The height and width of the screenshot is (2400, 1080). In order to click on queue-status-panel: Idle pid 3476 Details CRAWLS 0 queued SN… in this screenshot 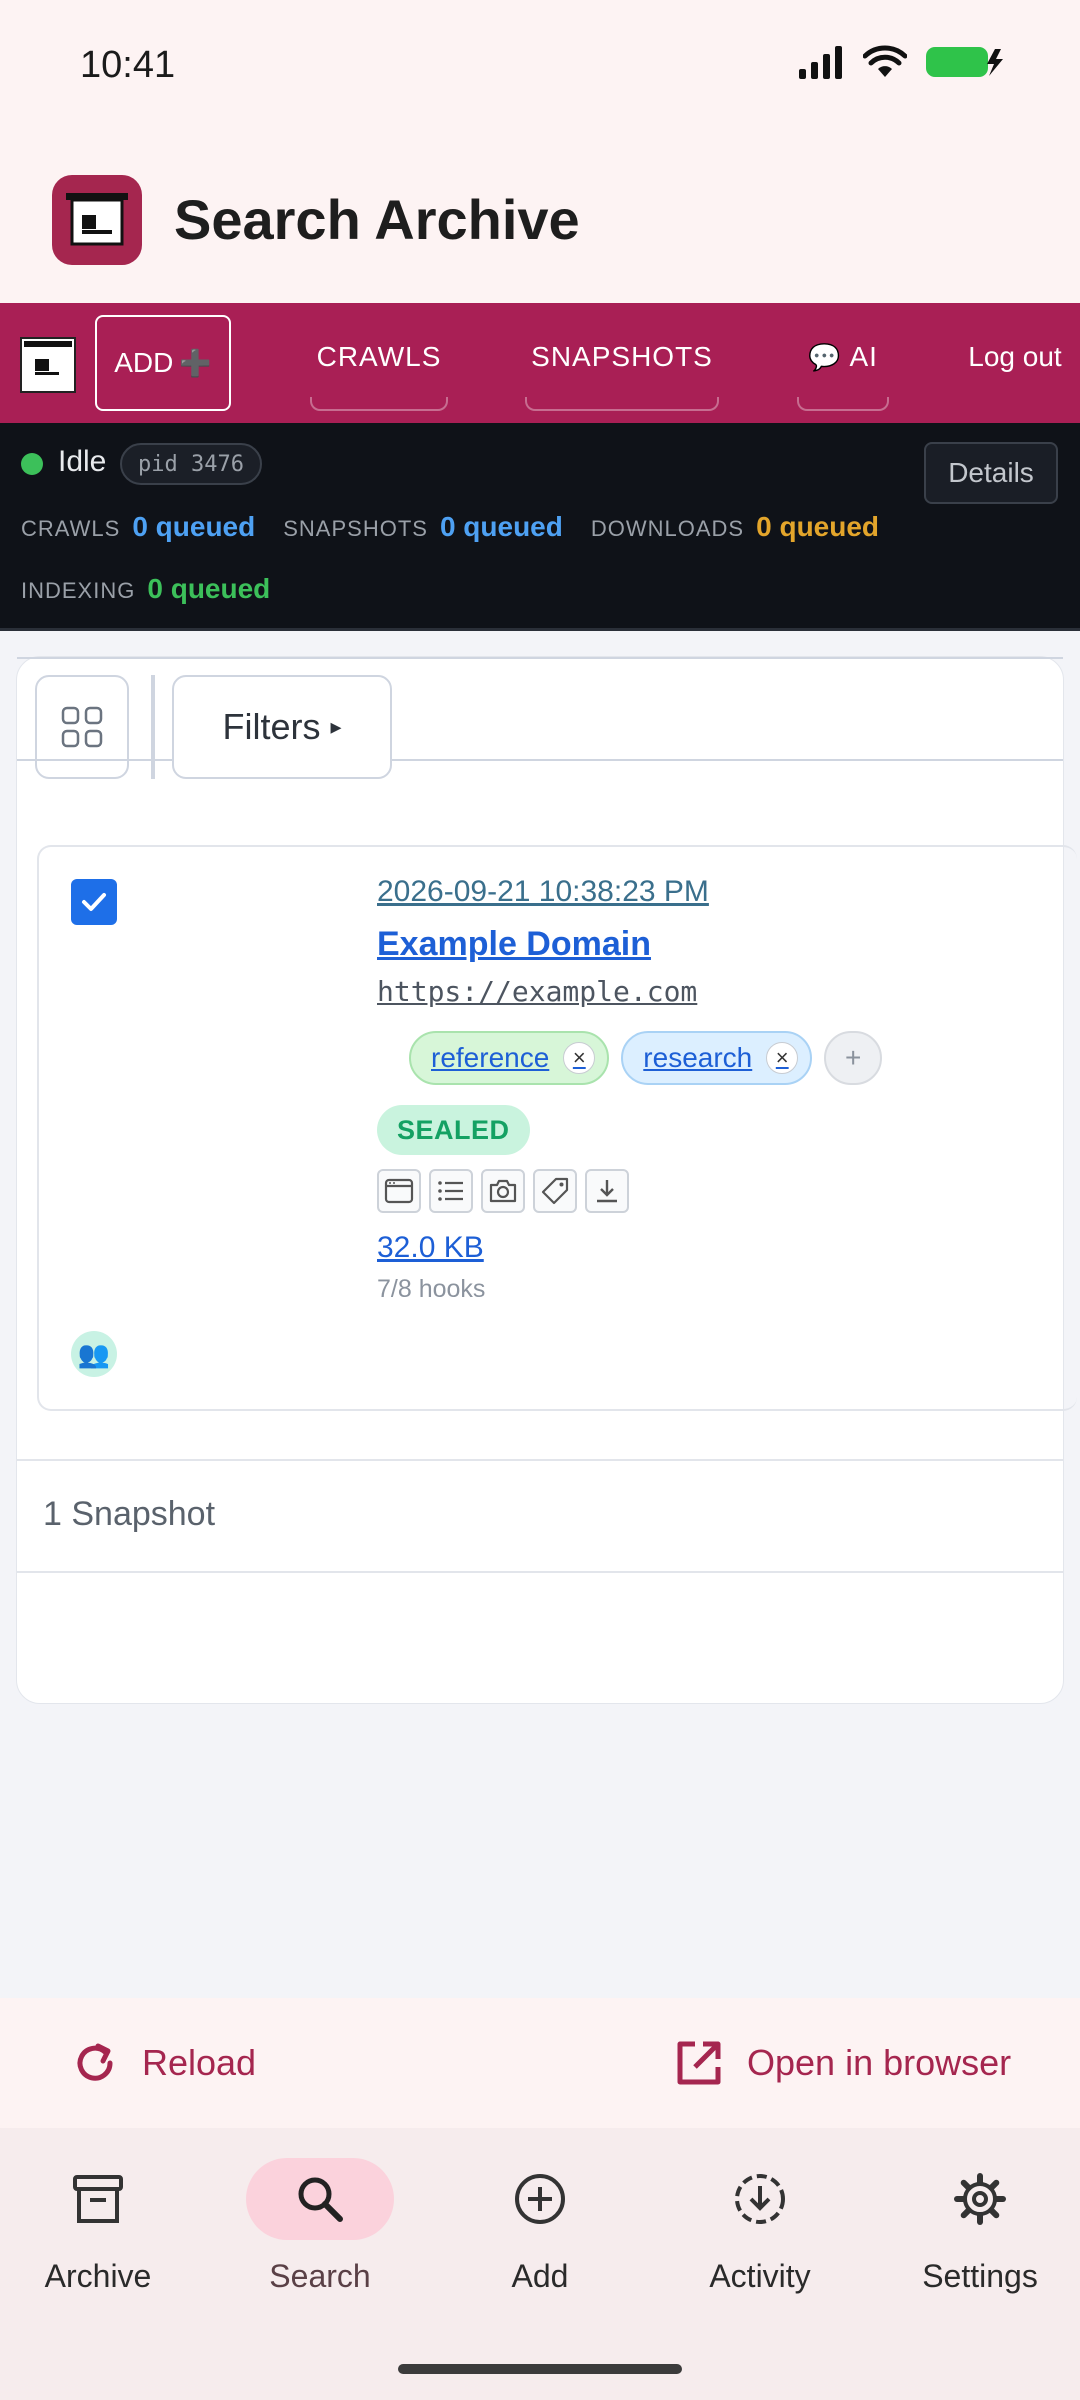, I will do `click(540, 527)`.